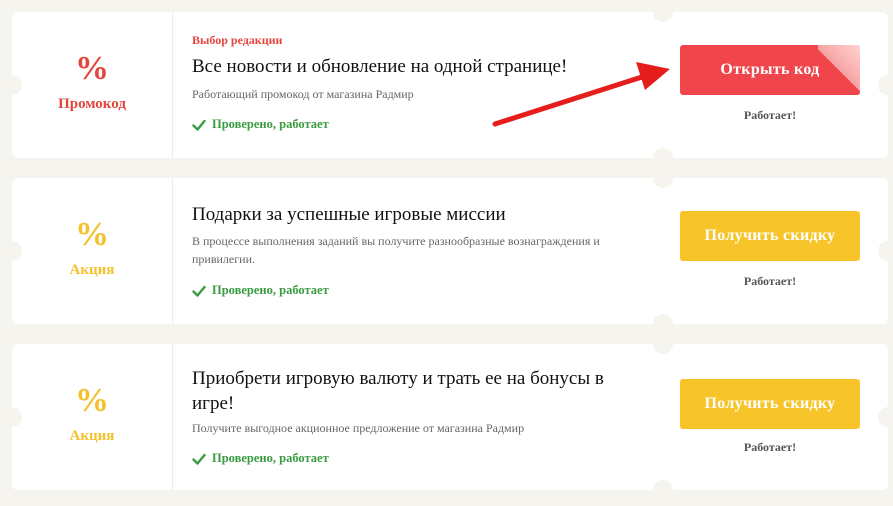  What do you see at coordinates (92, 104) in the screenshot?
I see `coupon-type-label: Промокод` at bounding box center [92, 104].